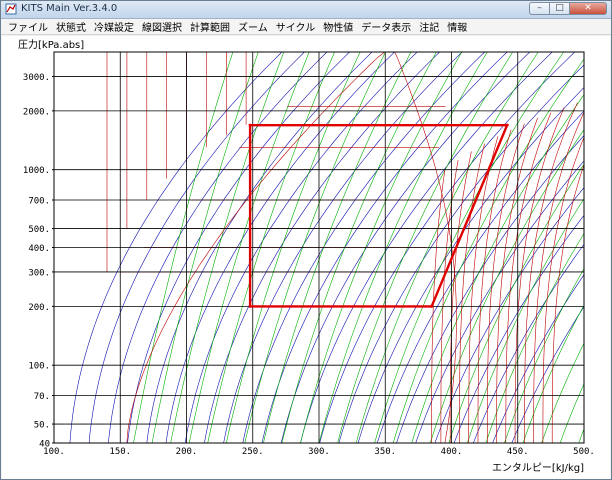  Describe the element at coordinates (39, 273) in the screenshot. I see `y-tick-label: 300.` at that location.